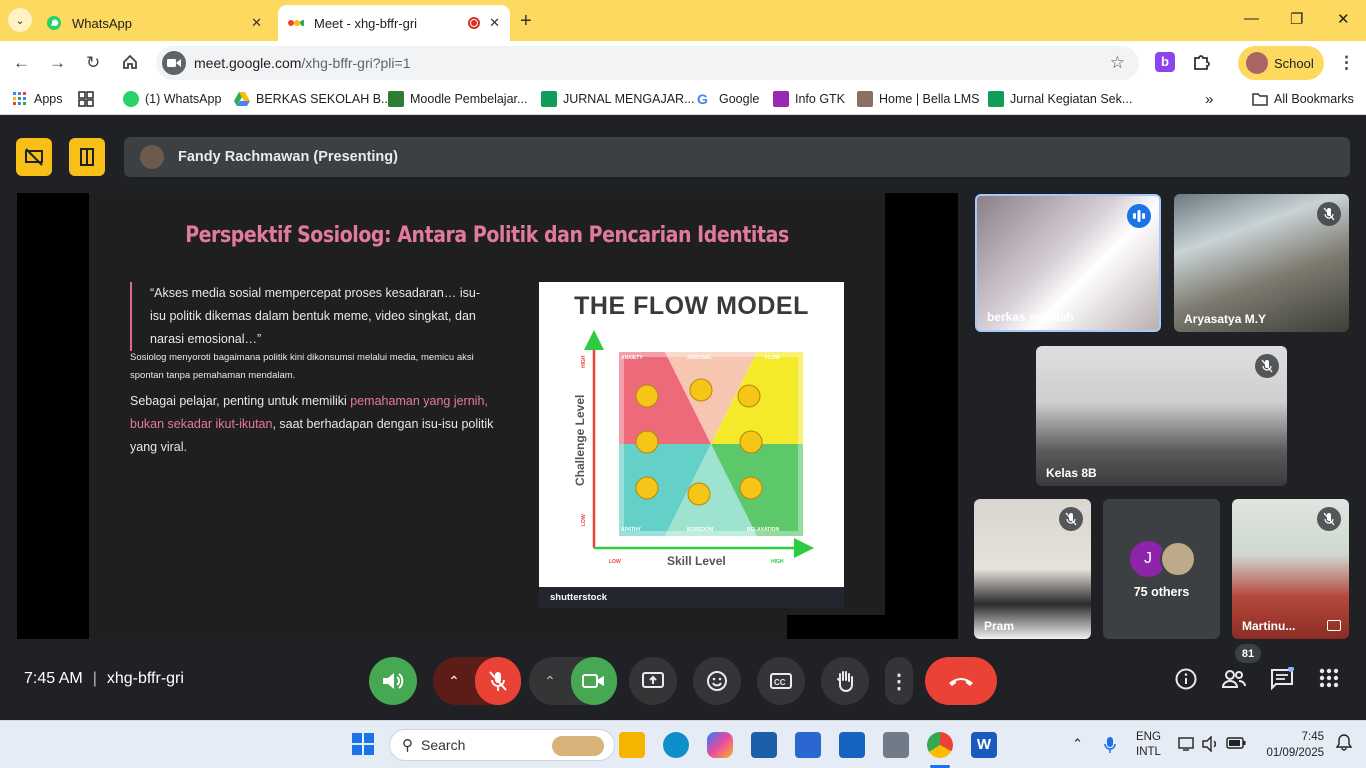 Image resolution: width=1366 pixels, height=768 pixels. What do you see at coordinates (37, 99) in the screenshot?
I see `bookmark-apps: Apps` at bounding box center [37, 99].